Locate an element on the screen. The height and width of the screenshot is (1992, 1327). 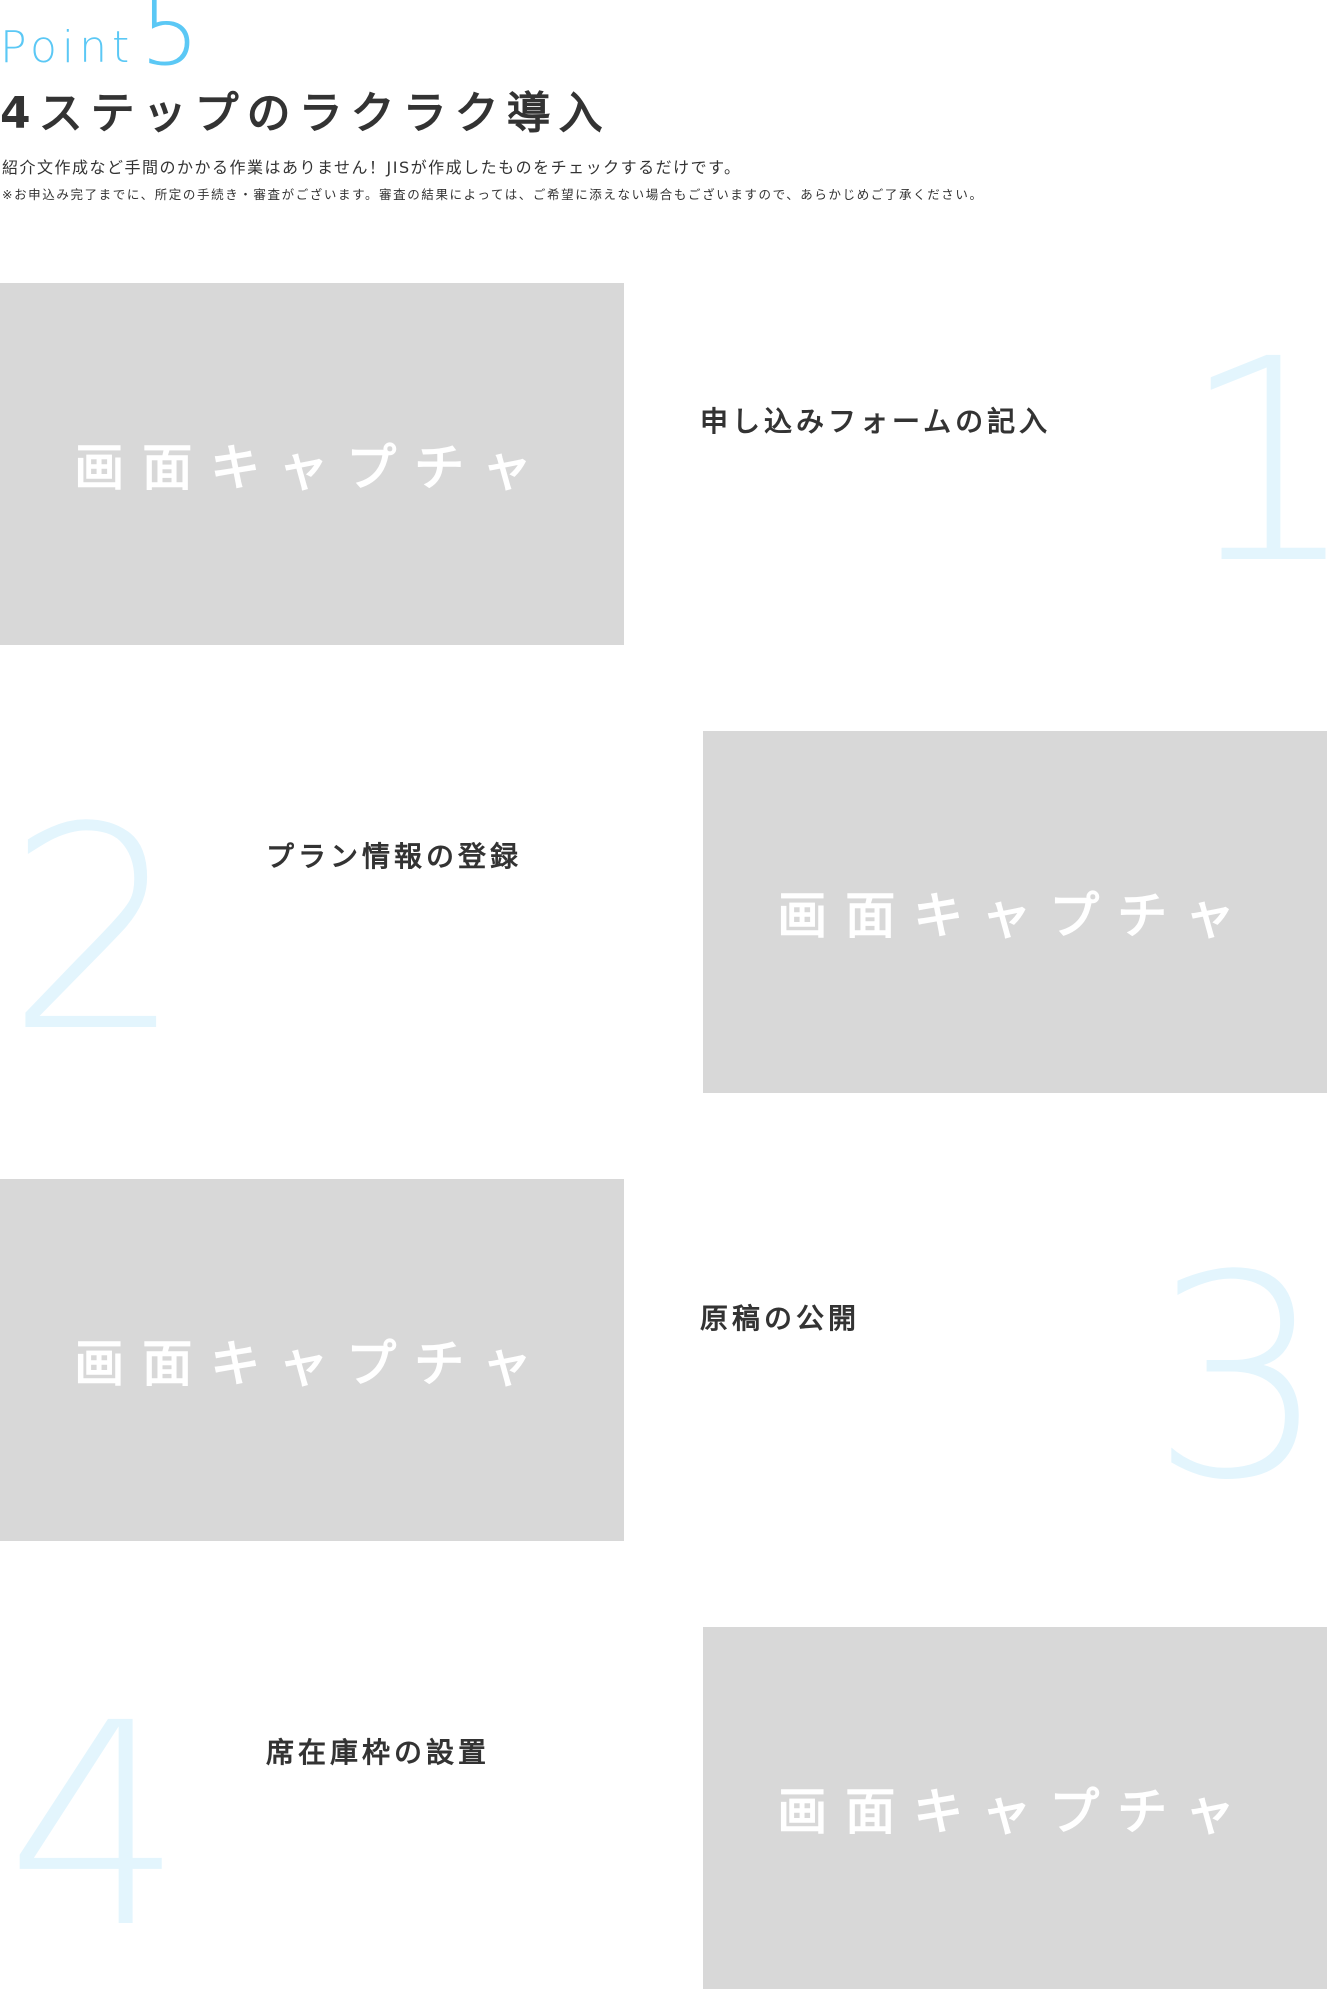
step-title: 原稿の公開 is located at coordinates (780, 1318).